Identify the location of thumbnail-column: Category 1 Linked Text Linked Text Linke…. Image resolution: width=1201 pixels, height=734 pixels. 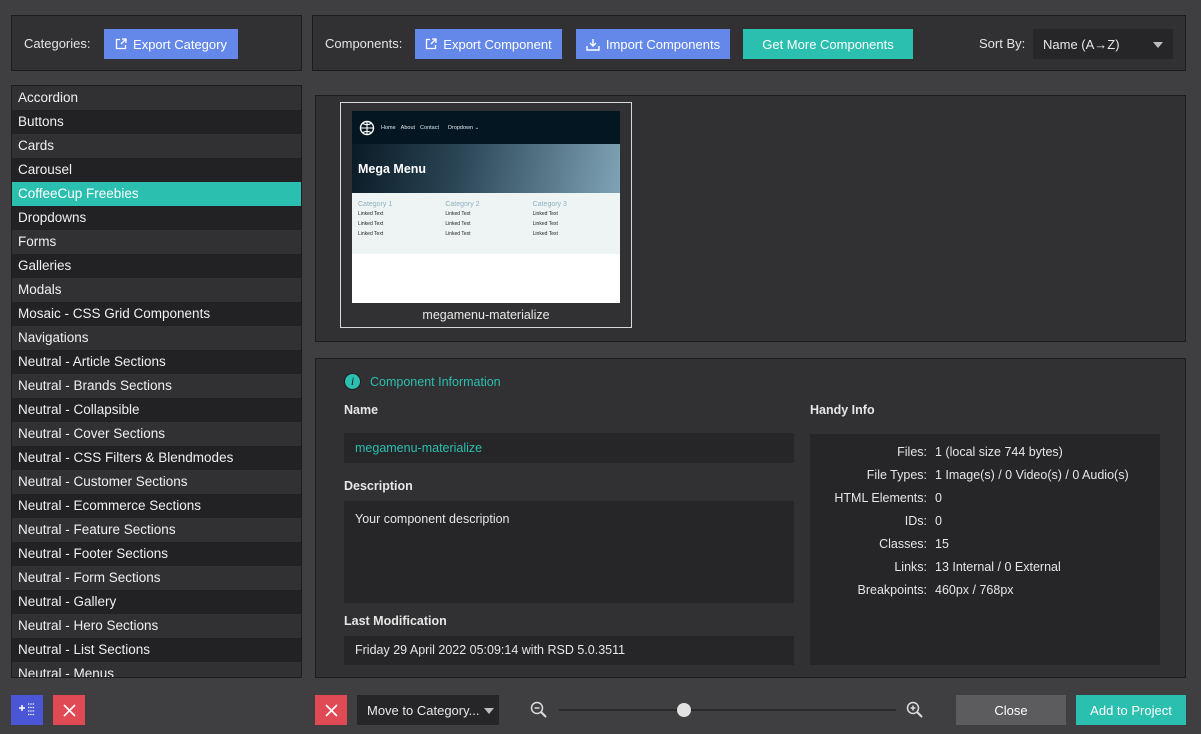
(401, 227).